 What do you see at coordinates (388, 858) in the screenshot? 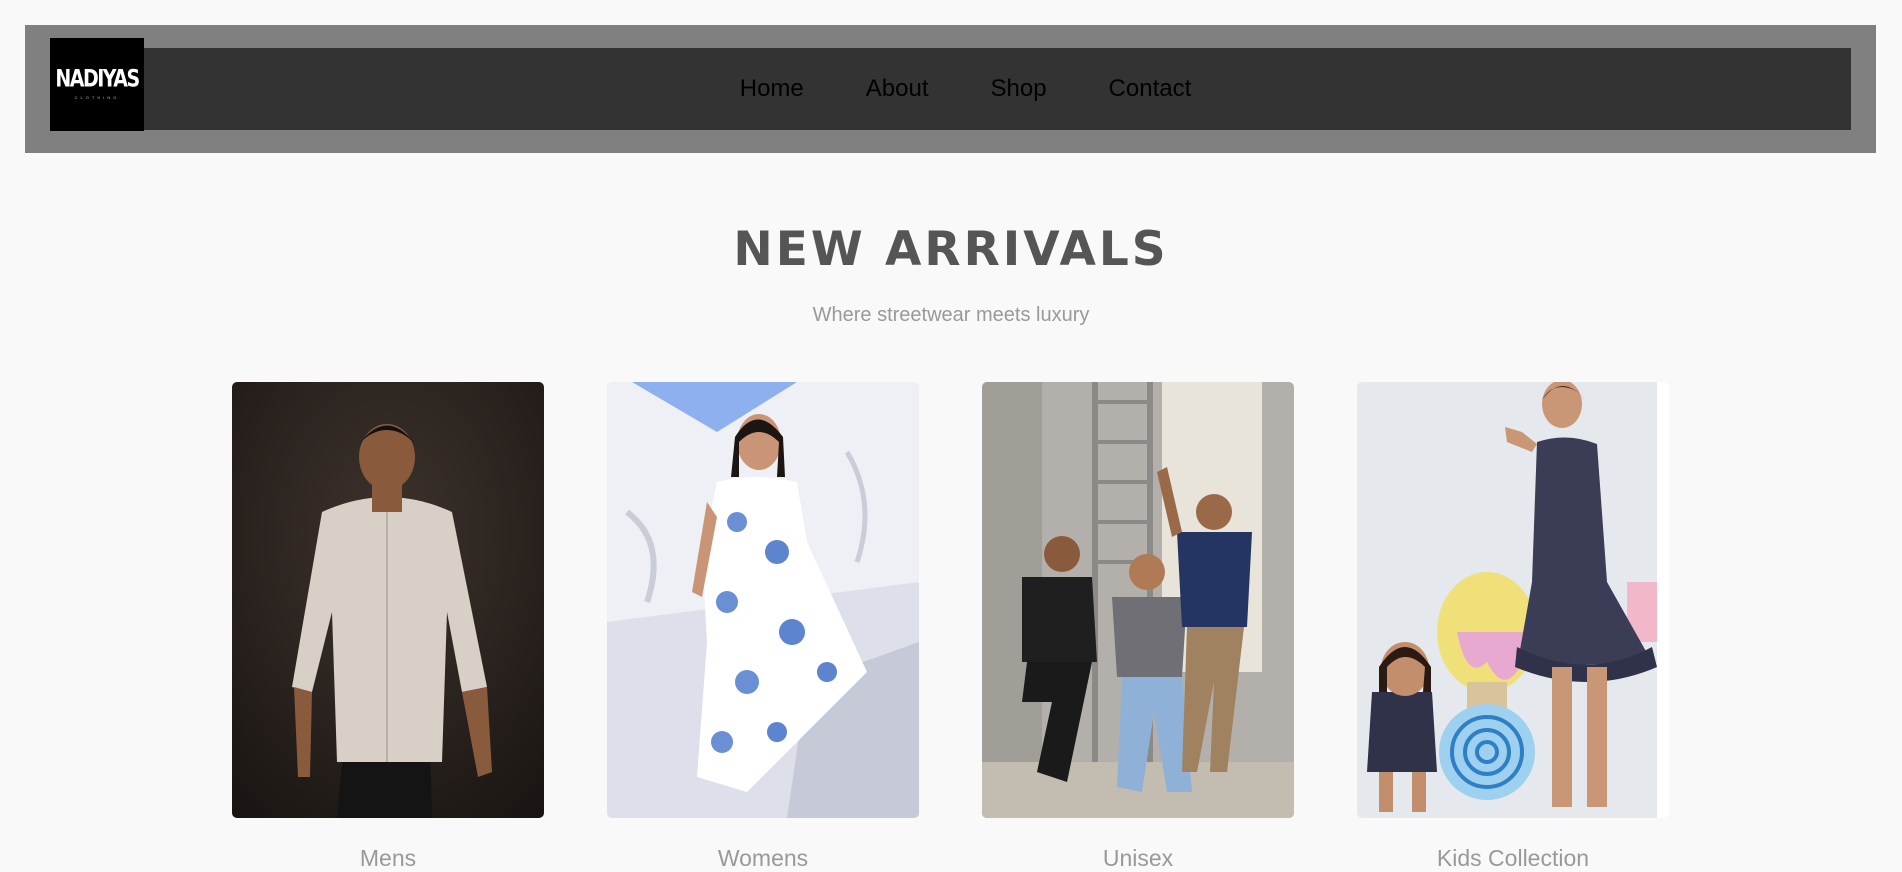
I see `category-label-mens: Mens` at bounding box center [388, 858].